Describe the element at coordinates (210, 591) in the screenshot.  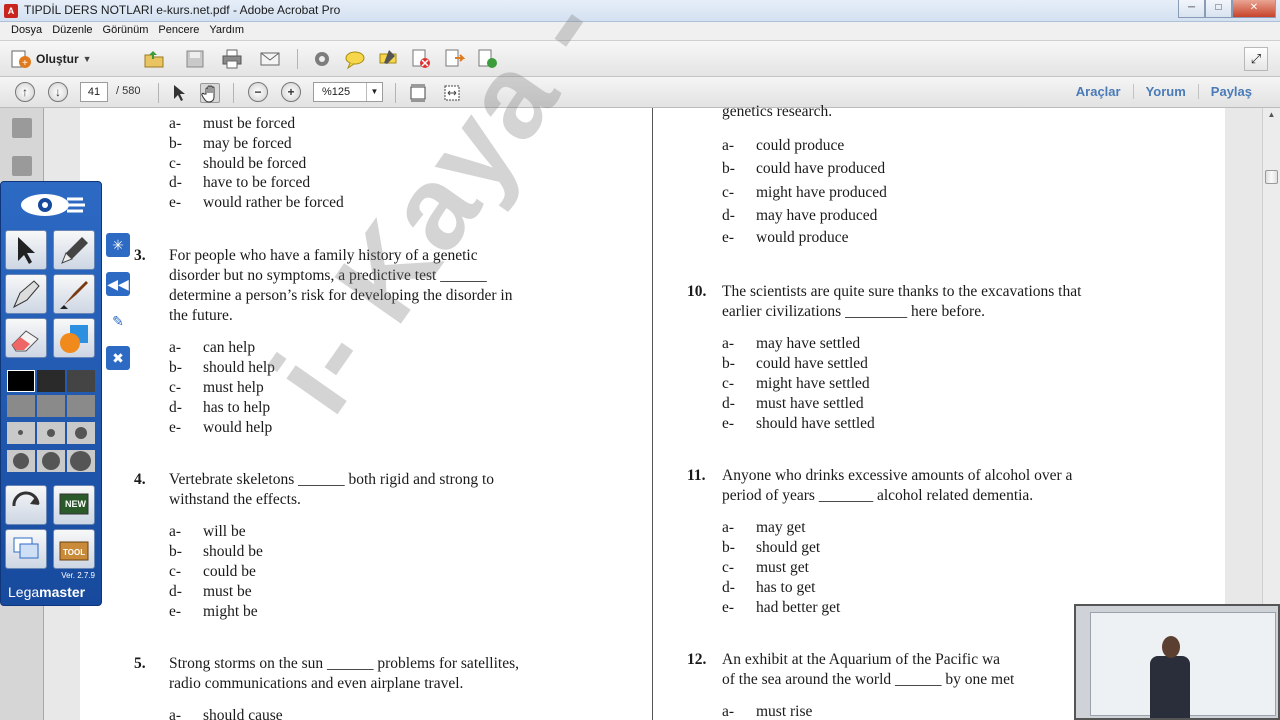
I see `option: d-must be` at that location.